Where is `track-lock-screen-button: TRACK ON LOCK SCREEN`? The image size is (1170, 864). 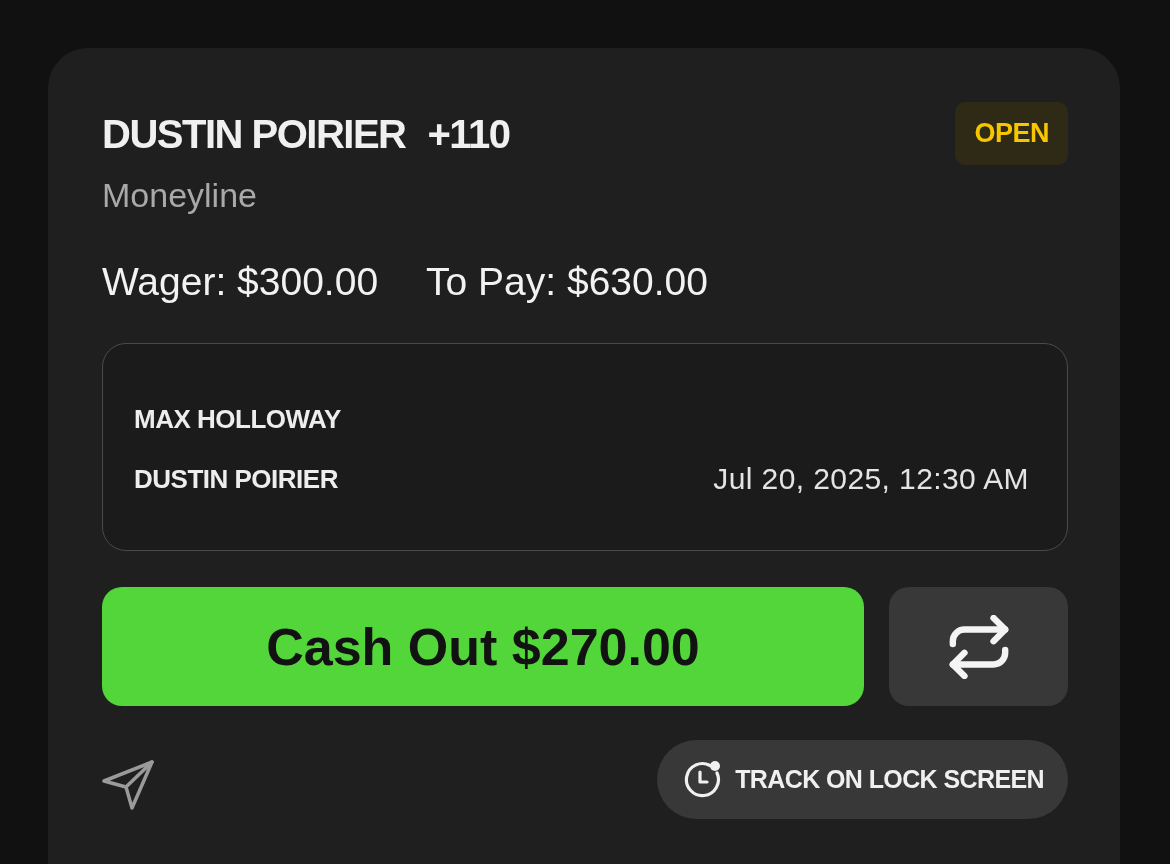 track-lock-screen-button: TRACK ON LOCK SCREEN is located at coordinates (862, 779).